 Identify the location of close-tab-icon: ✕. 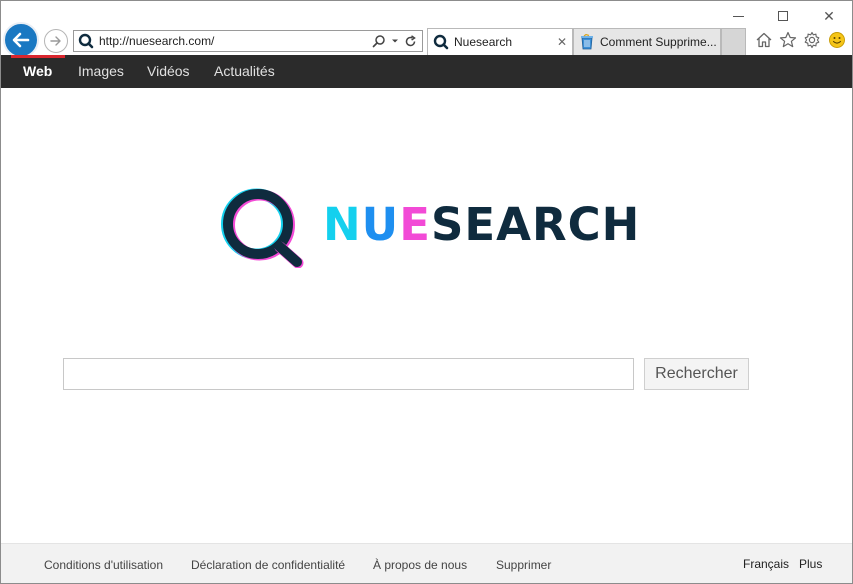
(562, 42).